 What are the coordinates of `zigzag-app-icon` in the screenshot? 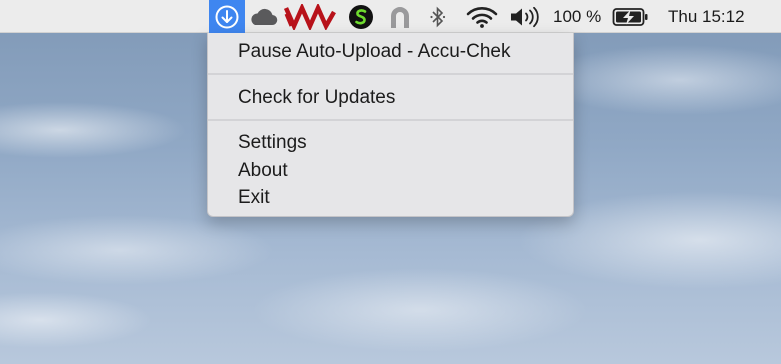 It's located at (310, 16).